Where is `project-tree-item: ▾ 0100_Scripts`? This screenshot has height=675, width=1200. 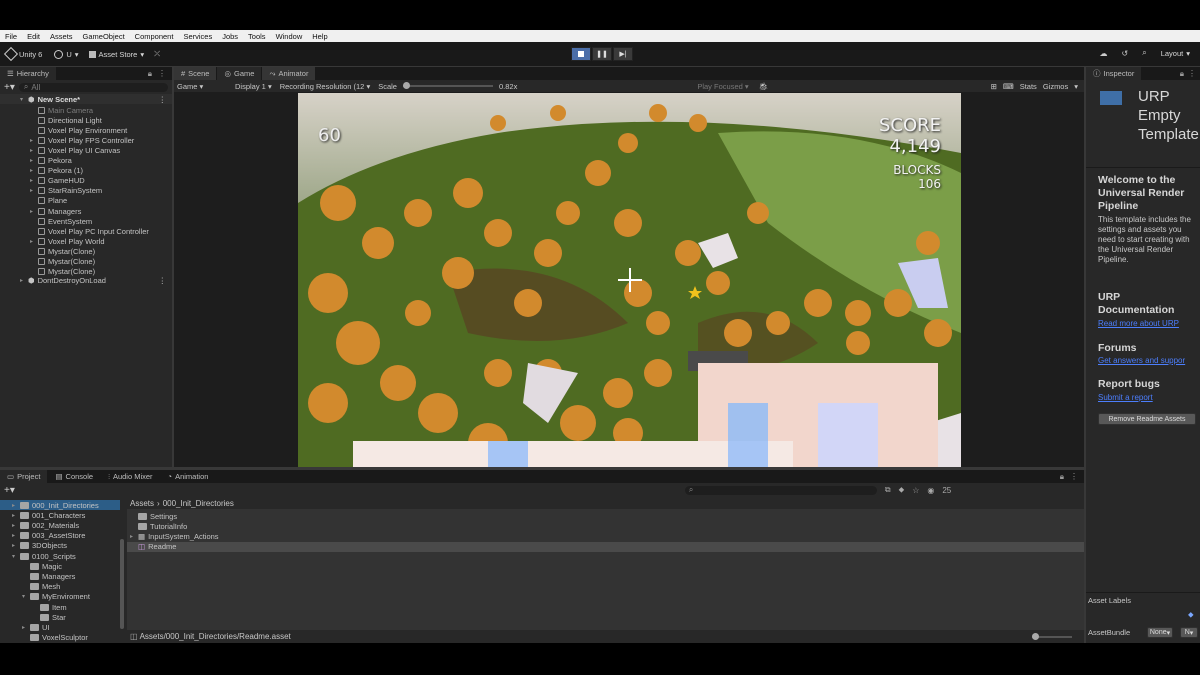 project-tree-item: ▾ 0100_Scripts is located at coordinates (60, 556).